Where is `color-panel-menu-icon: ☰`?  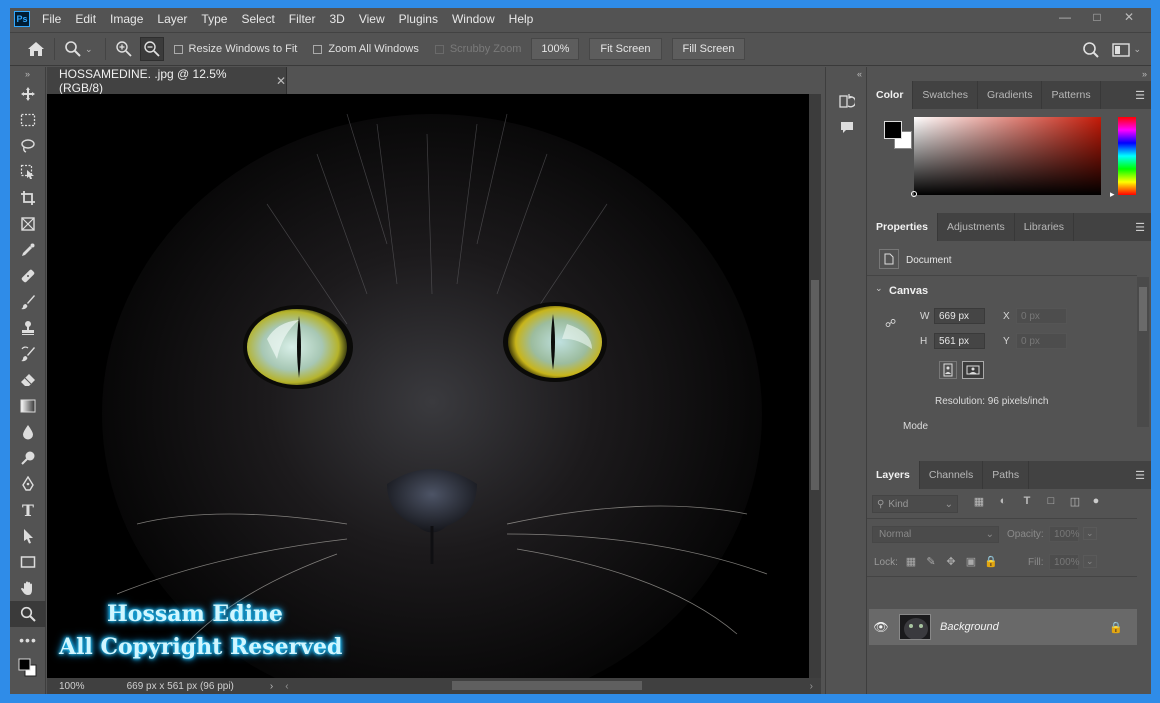 color-panel-menu-icon: ☰ is located at coordinates (1140, 95).